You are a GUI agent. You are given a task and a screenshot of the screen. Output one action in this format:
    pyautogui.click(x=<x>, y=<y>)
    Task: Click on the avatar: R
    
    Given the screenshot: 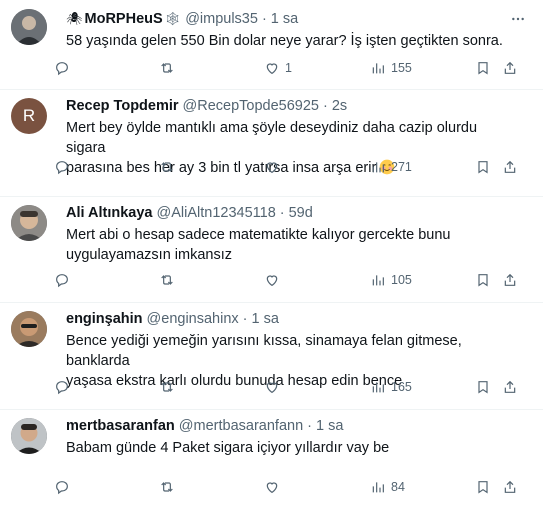 What is the action you would take?
    pyautogui.click(x=29, y=116)
    